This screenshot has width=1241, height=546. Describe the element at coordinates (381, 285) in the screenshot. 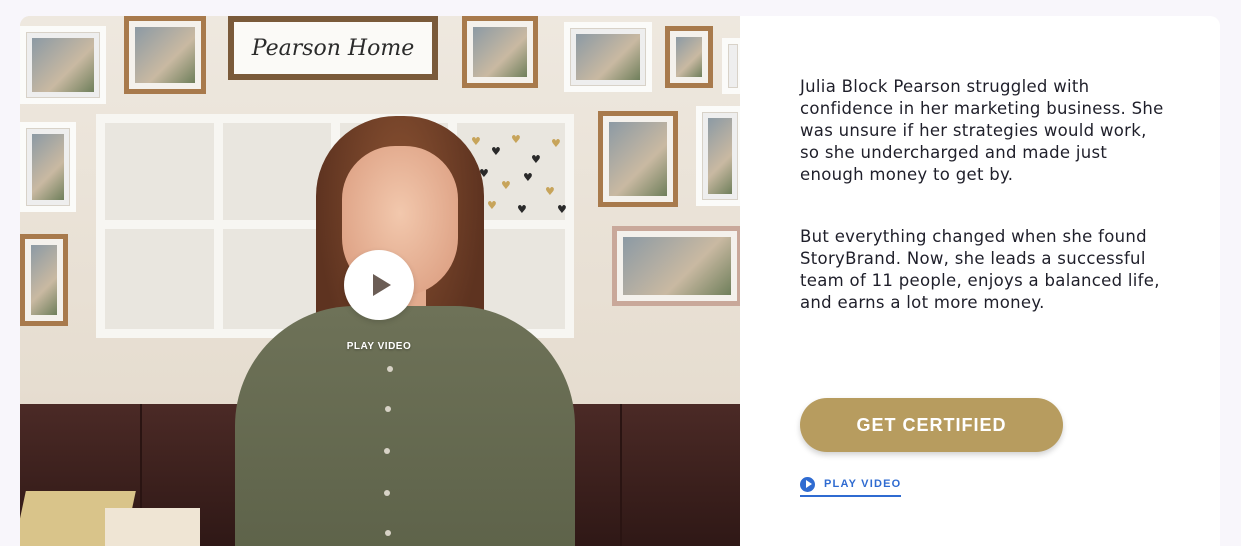

I see `play-icon` at that location.